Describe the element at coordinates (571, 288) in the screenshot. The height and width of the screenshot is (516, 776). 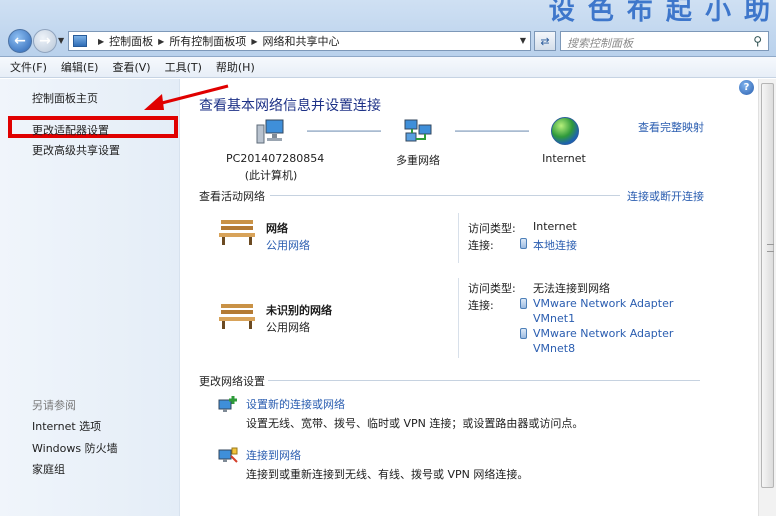
I see `access-type-value: 无法连接到网络` at that location.